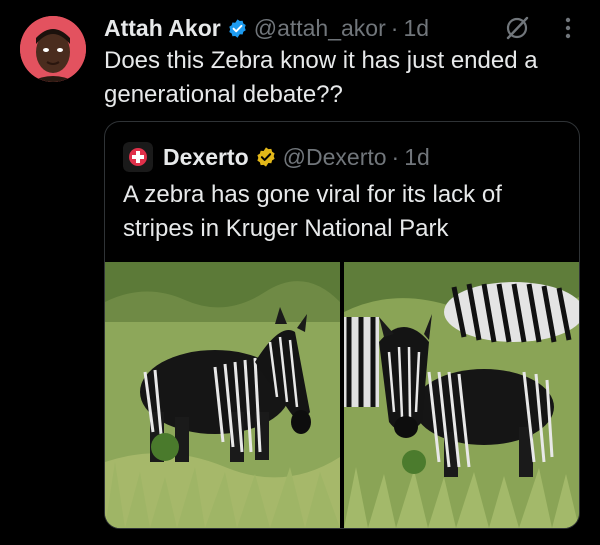  Describe the element at coordinates (162, 28) in the screenshot. I see `author-name: Attah Akor` at that location.